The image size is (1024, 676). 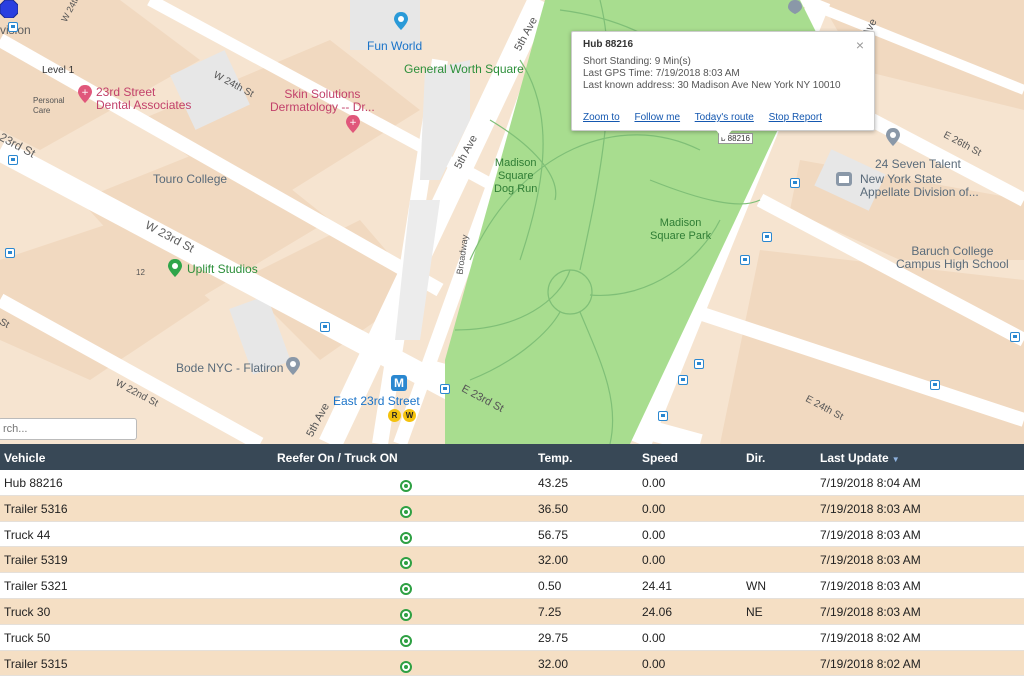 What do you see at coordinates (512, 508) in the screenshot?
I see `table-row: Trailer 5316 36.50 0.00 7/19/2018 8:03 AM` at bounding box center [512, 508].